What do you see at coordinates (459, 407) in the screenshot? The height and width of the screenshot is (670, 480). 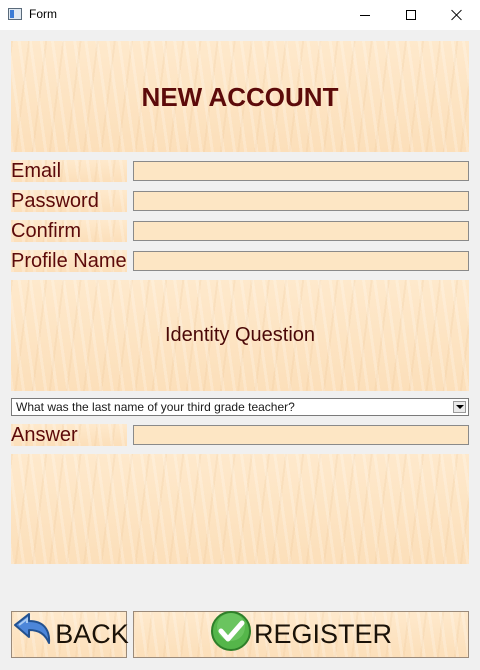 I see `chevron-down-icon` at bounding box center [459, 407].